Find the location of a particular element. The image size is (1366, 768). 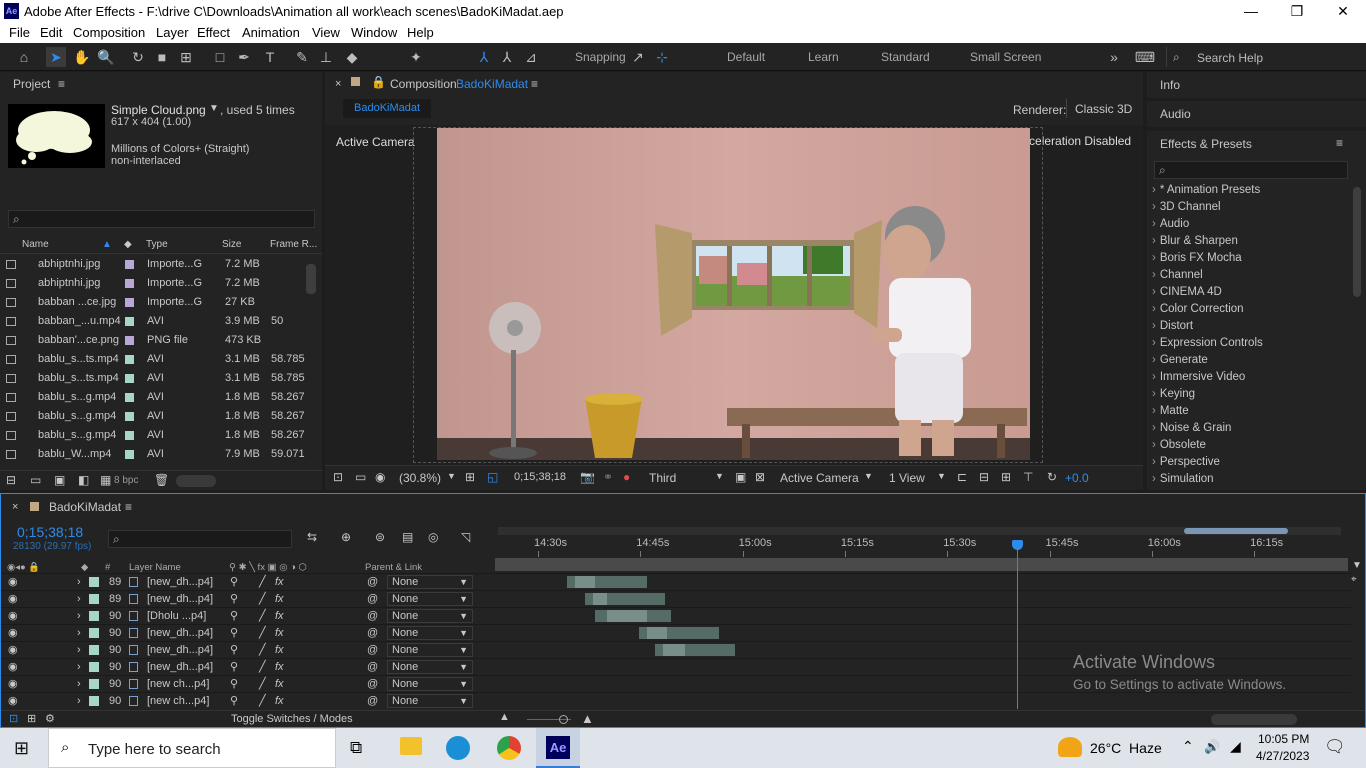

camera-tool-icon: ■ is located at coordinates (162, 57).